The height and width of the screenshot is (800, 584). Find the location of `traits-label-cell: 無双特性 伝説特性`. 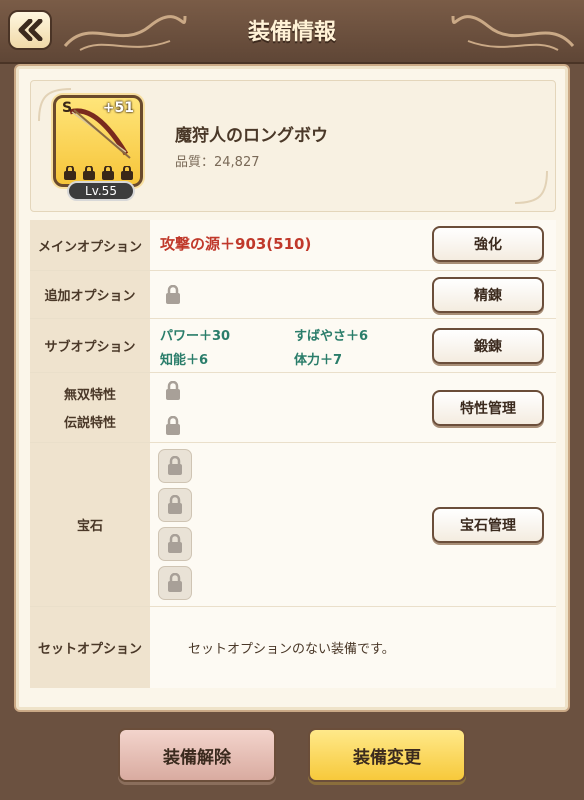

traits-label-cell: 無双特性 伝説特性 is located at coordinates (90, 407).